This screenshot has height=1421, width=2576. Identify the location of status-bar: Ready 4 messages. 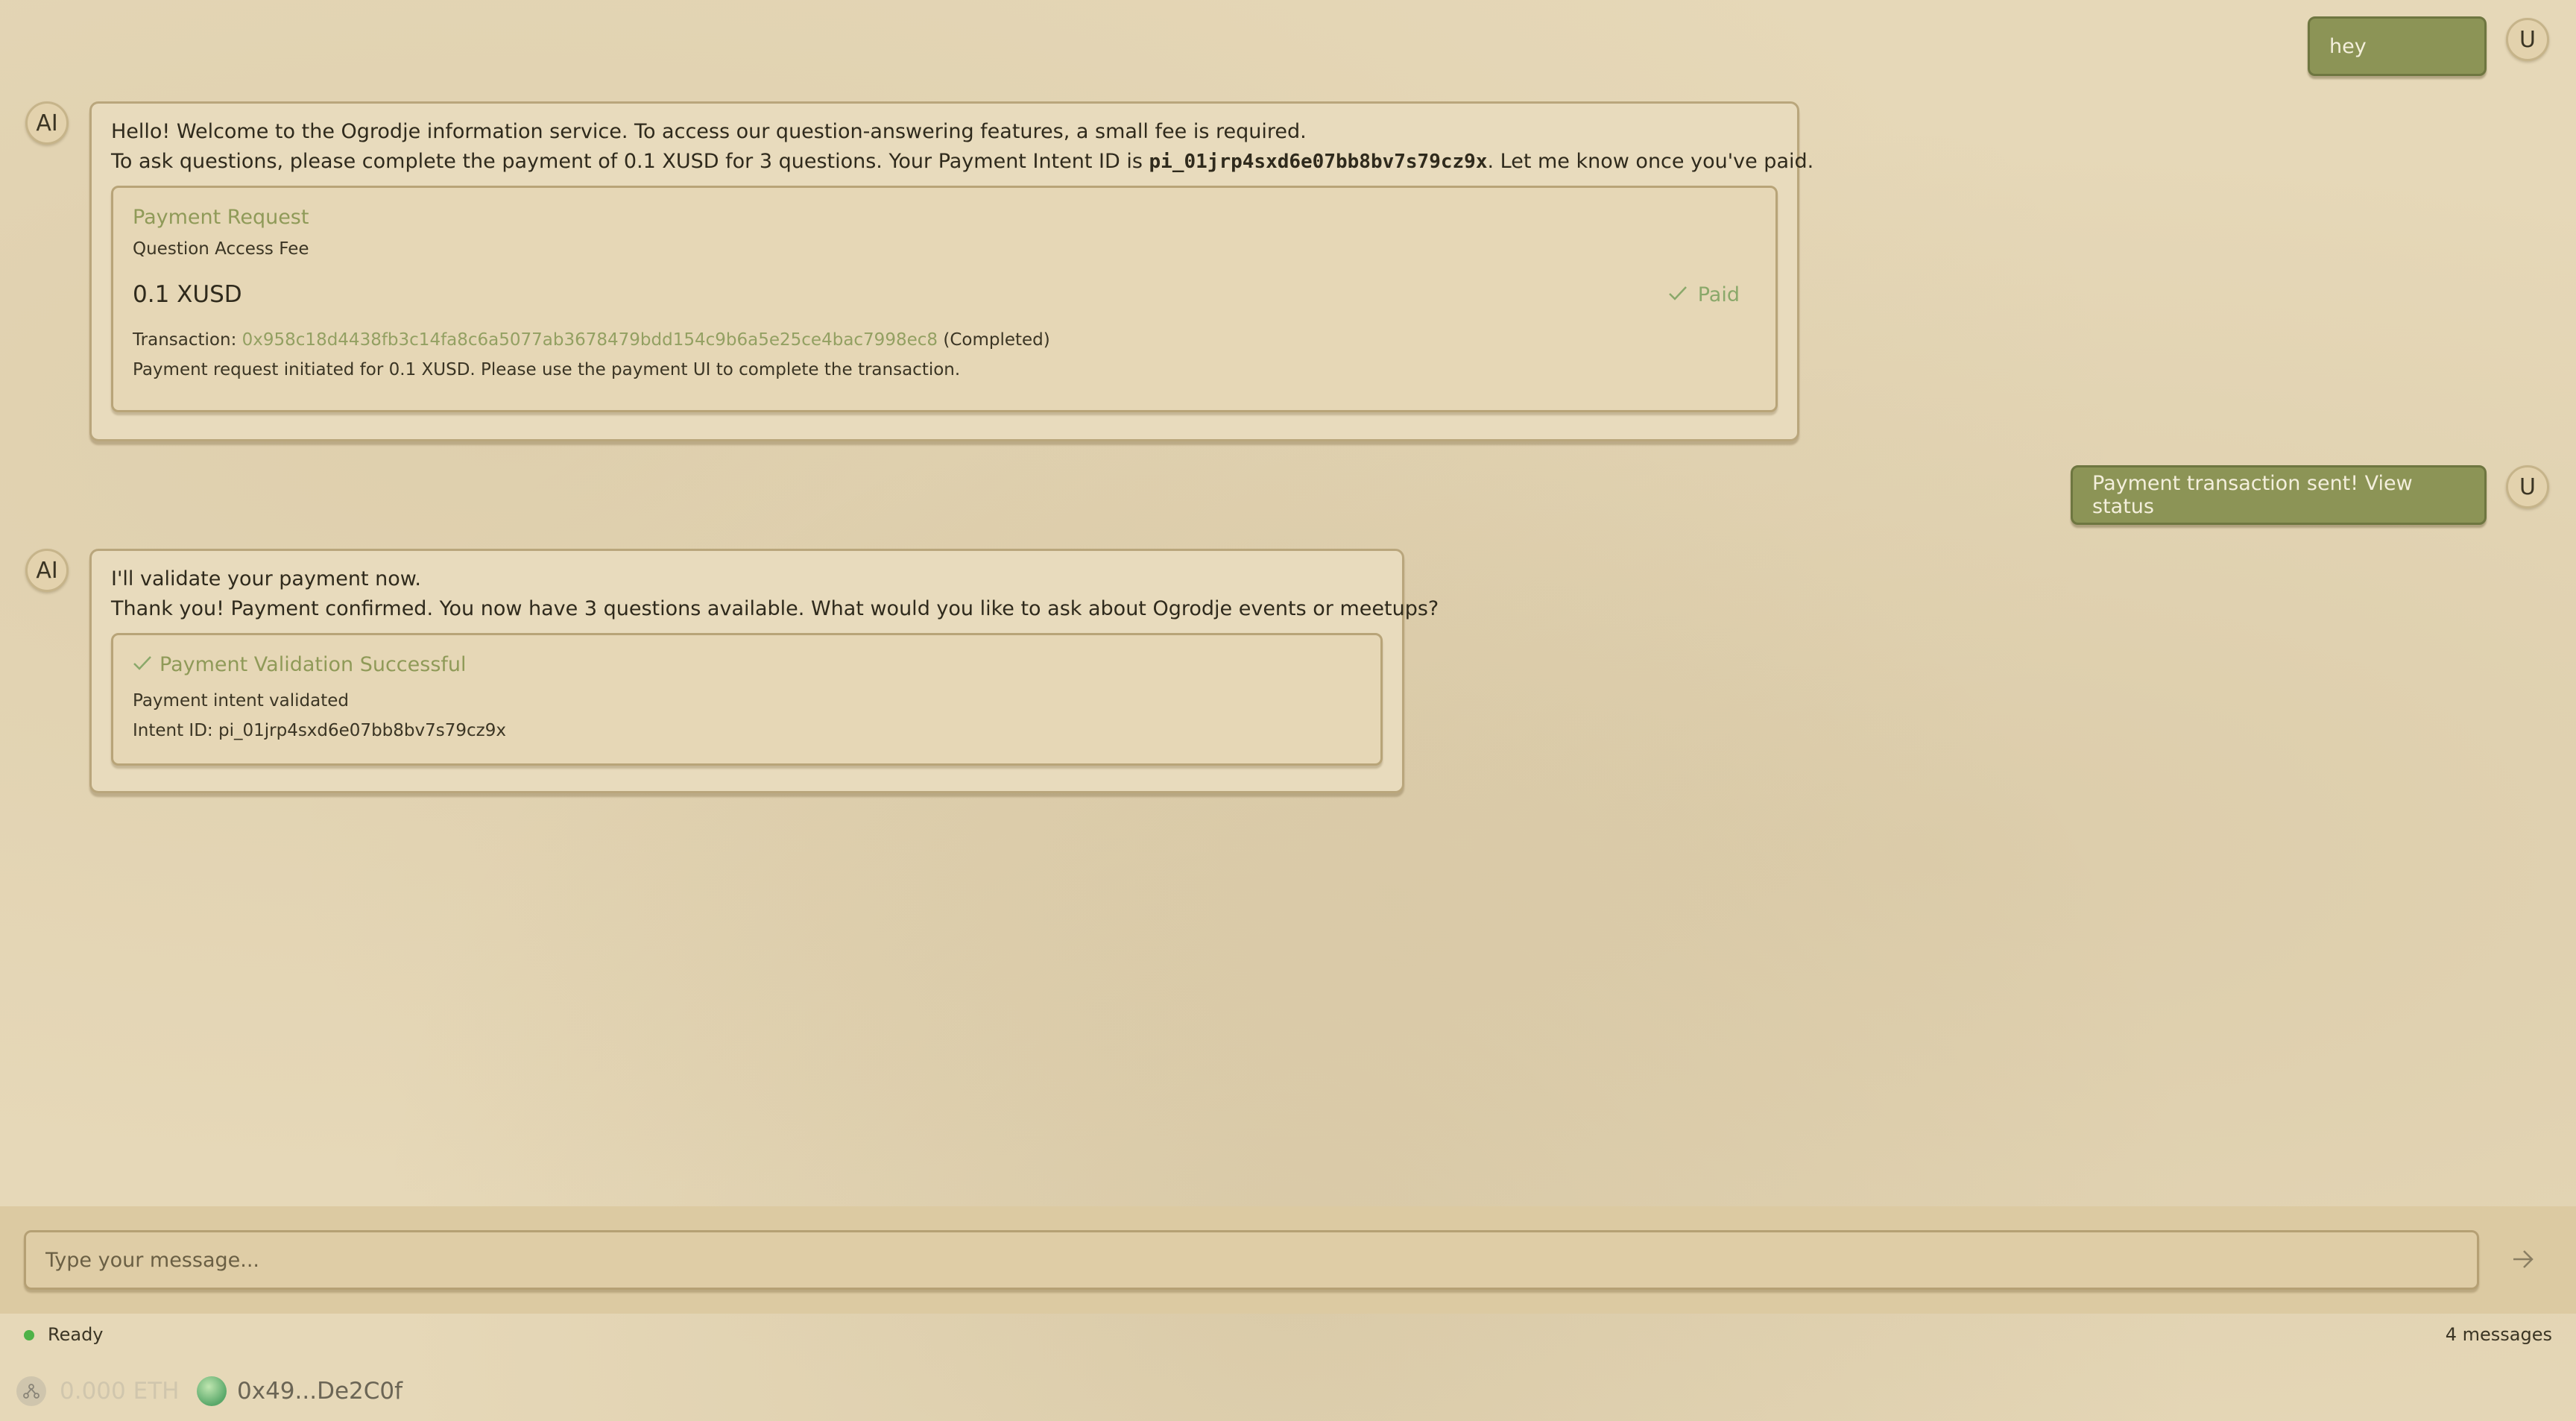
(1288, 1336).